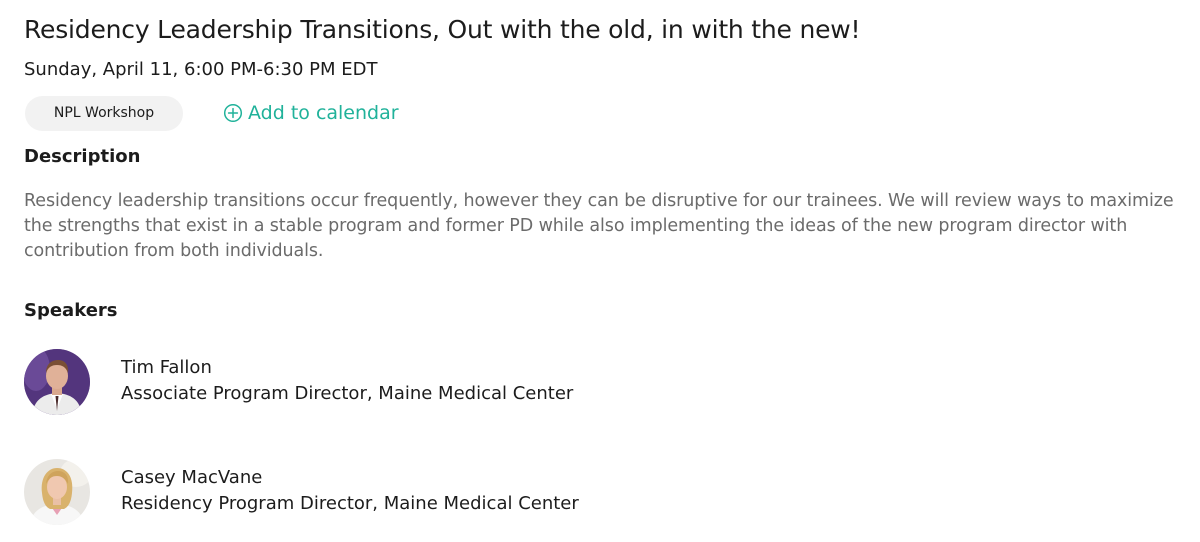 The width and height of the screenshot is (1200, 542). Describe the element at coordinates (104, 113) in the screenshot. I see `event-tag-badge: NPL Workshop` at that location.